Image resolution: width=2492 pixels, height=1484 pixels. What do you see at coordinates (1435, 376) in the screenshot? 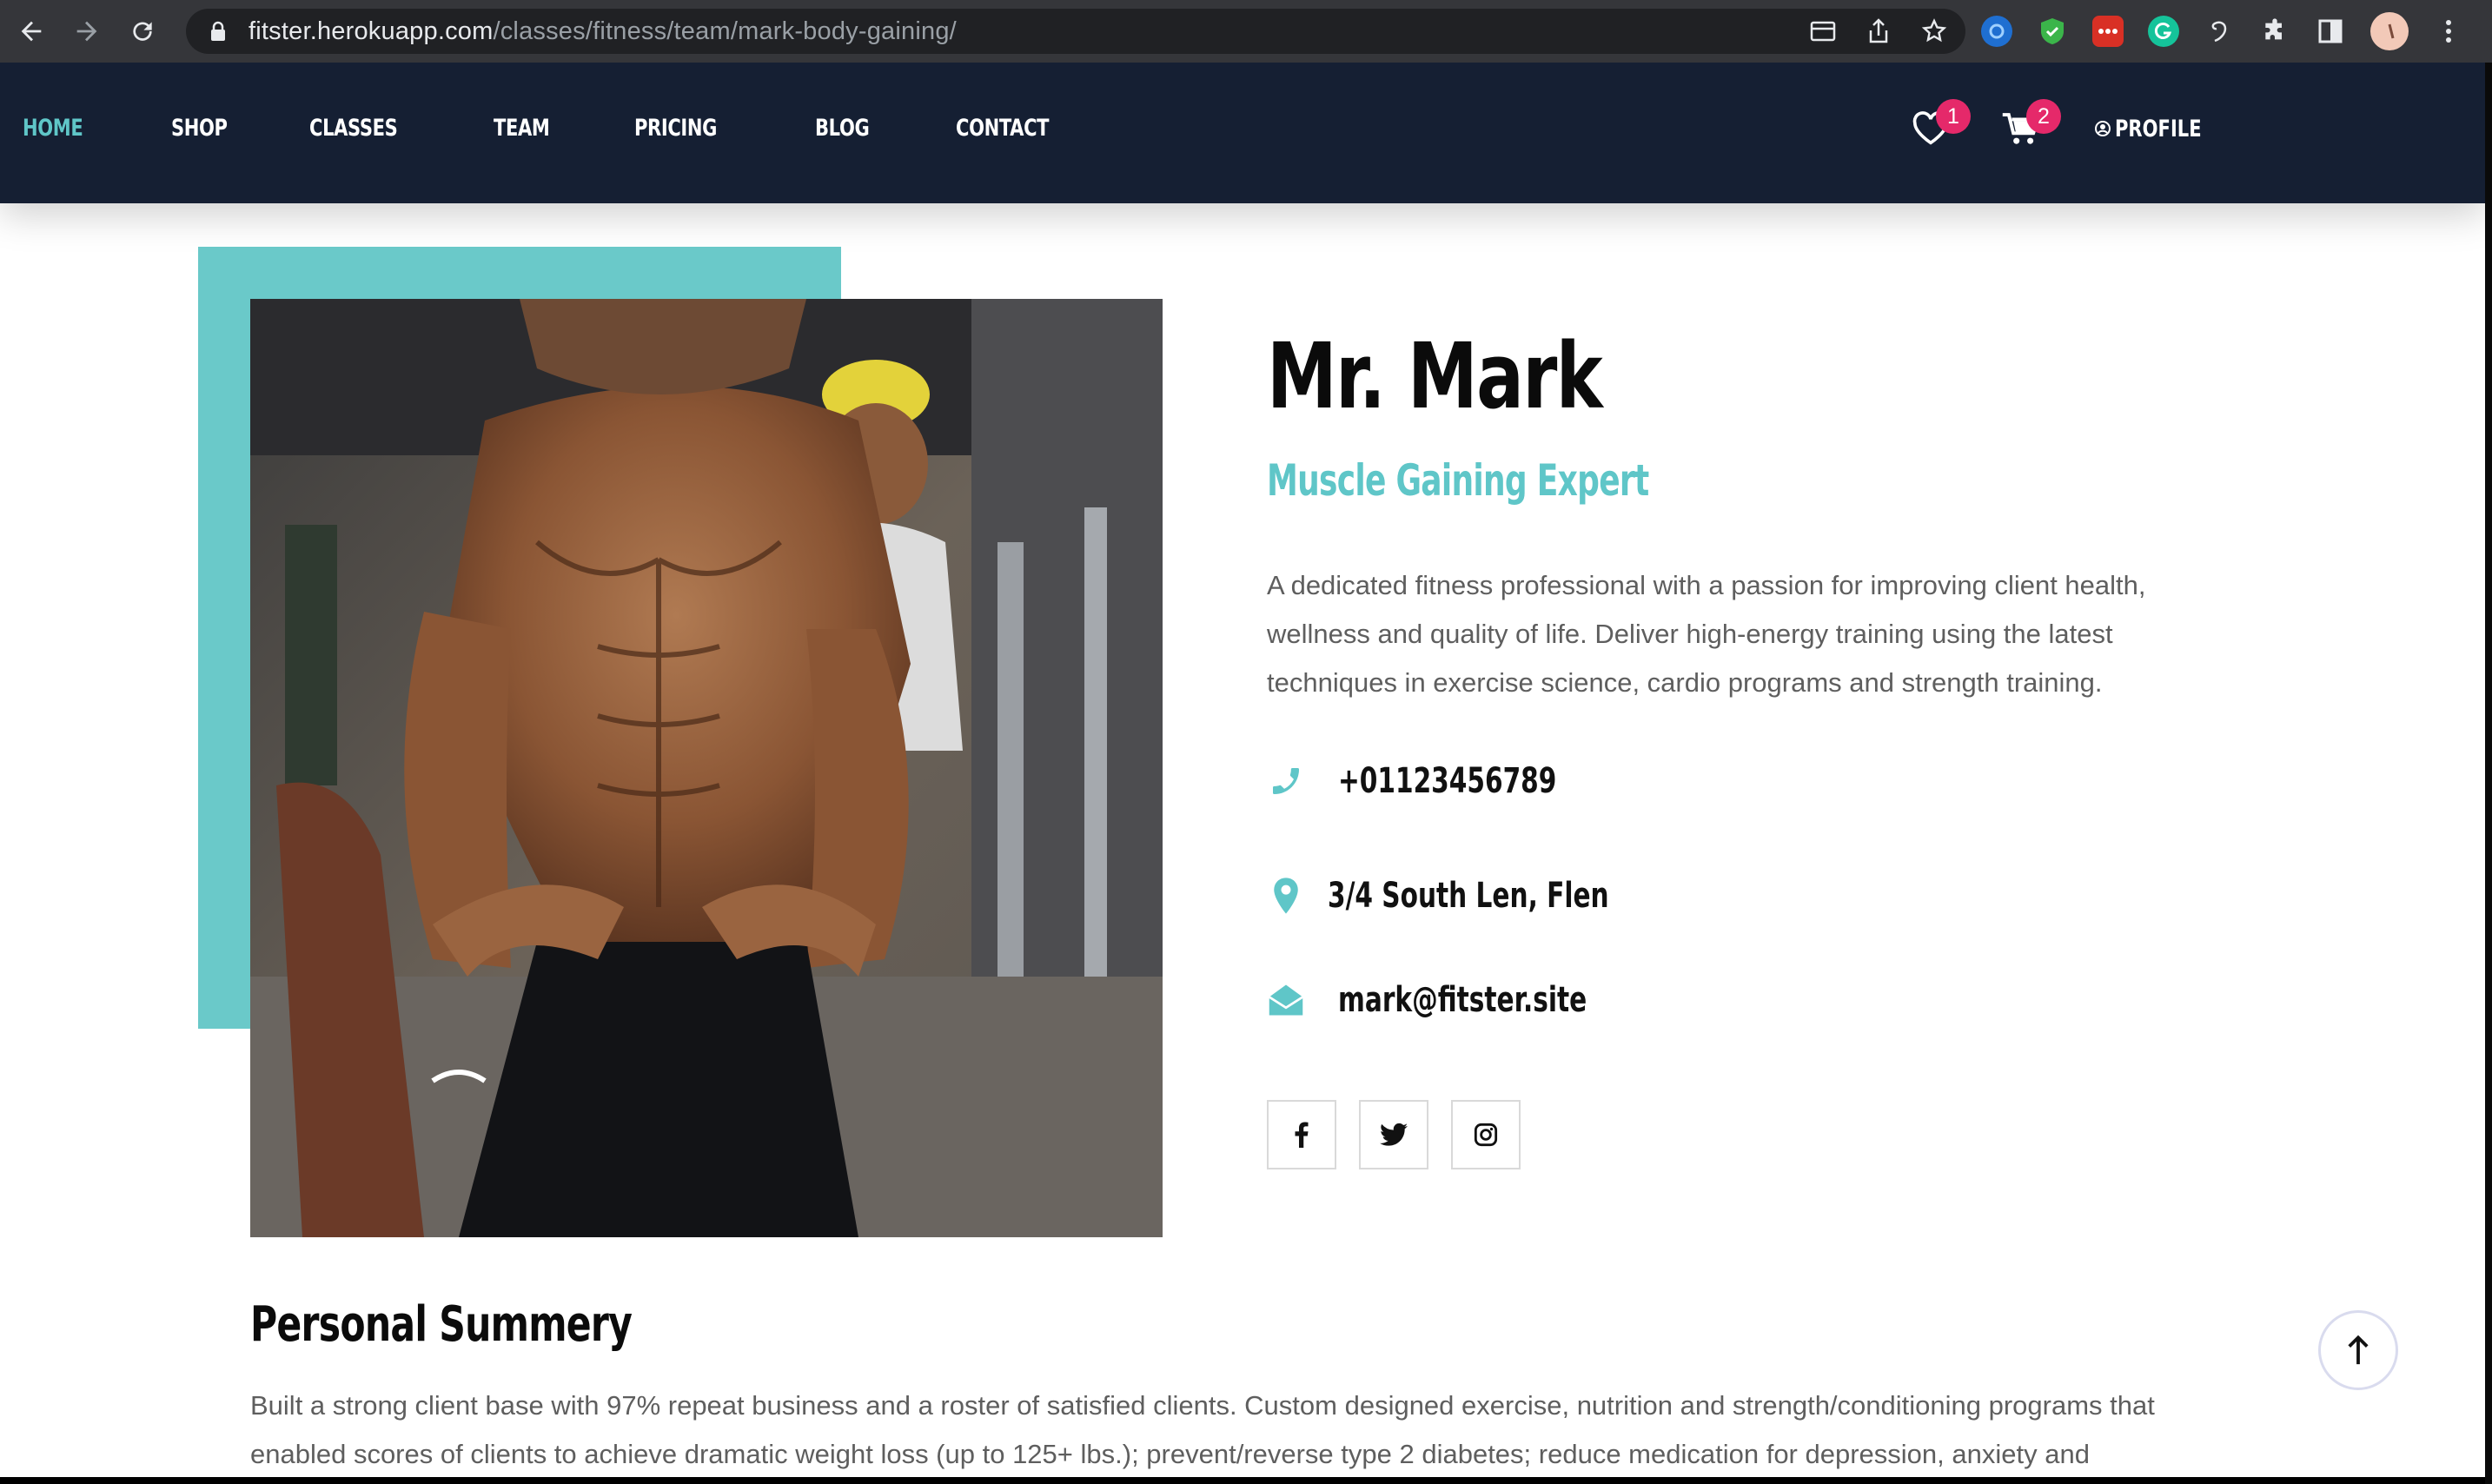
I see `trainer-name: Mr. Mark` at bounding box center [1435, 376].